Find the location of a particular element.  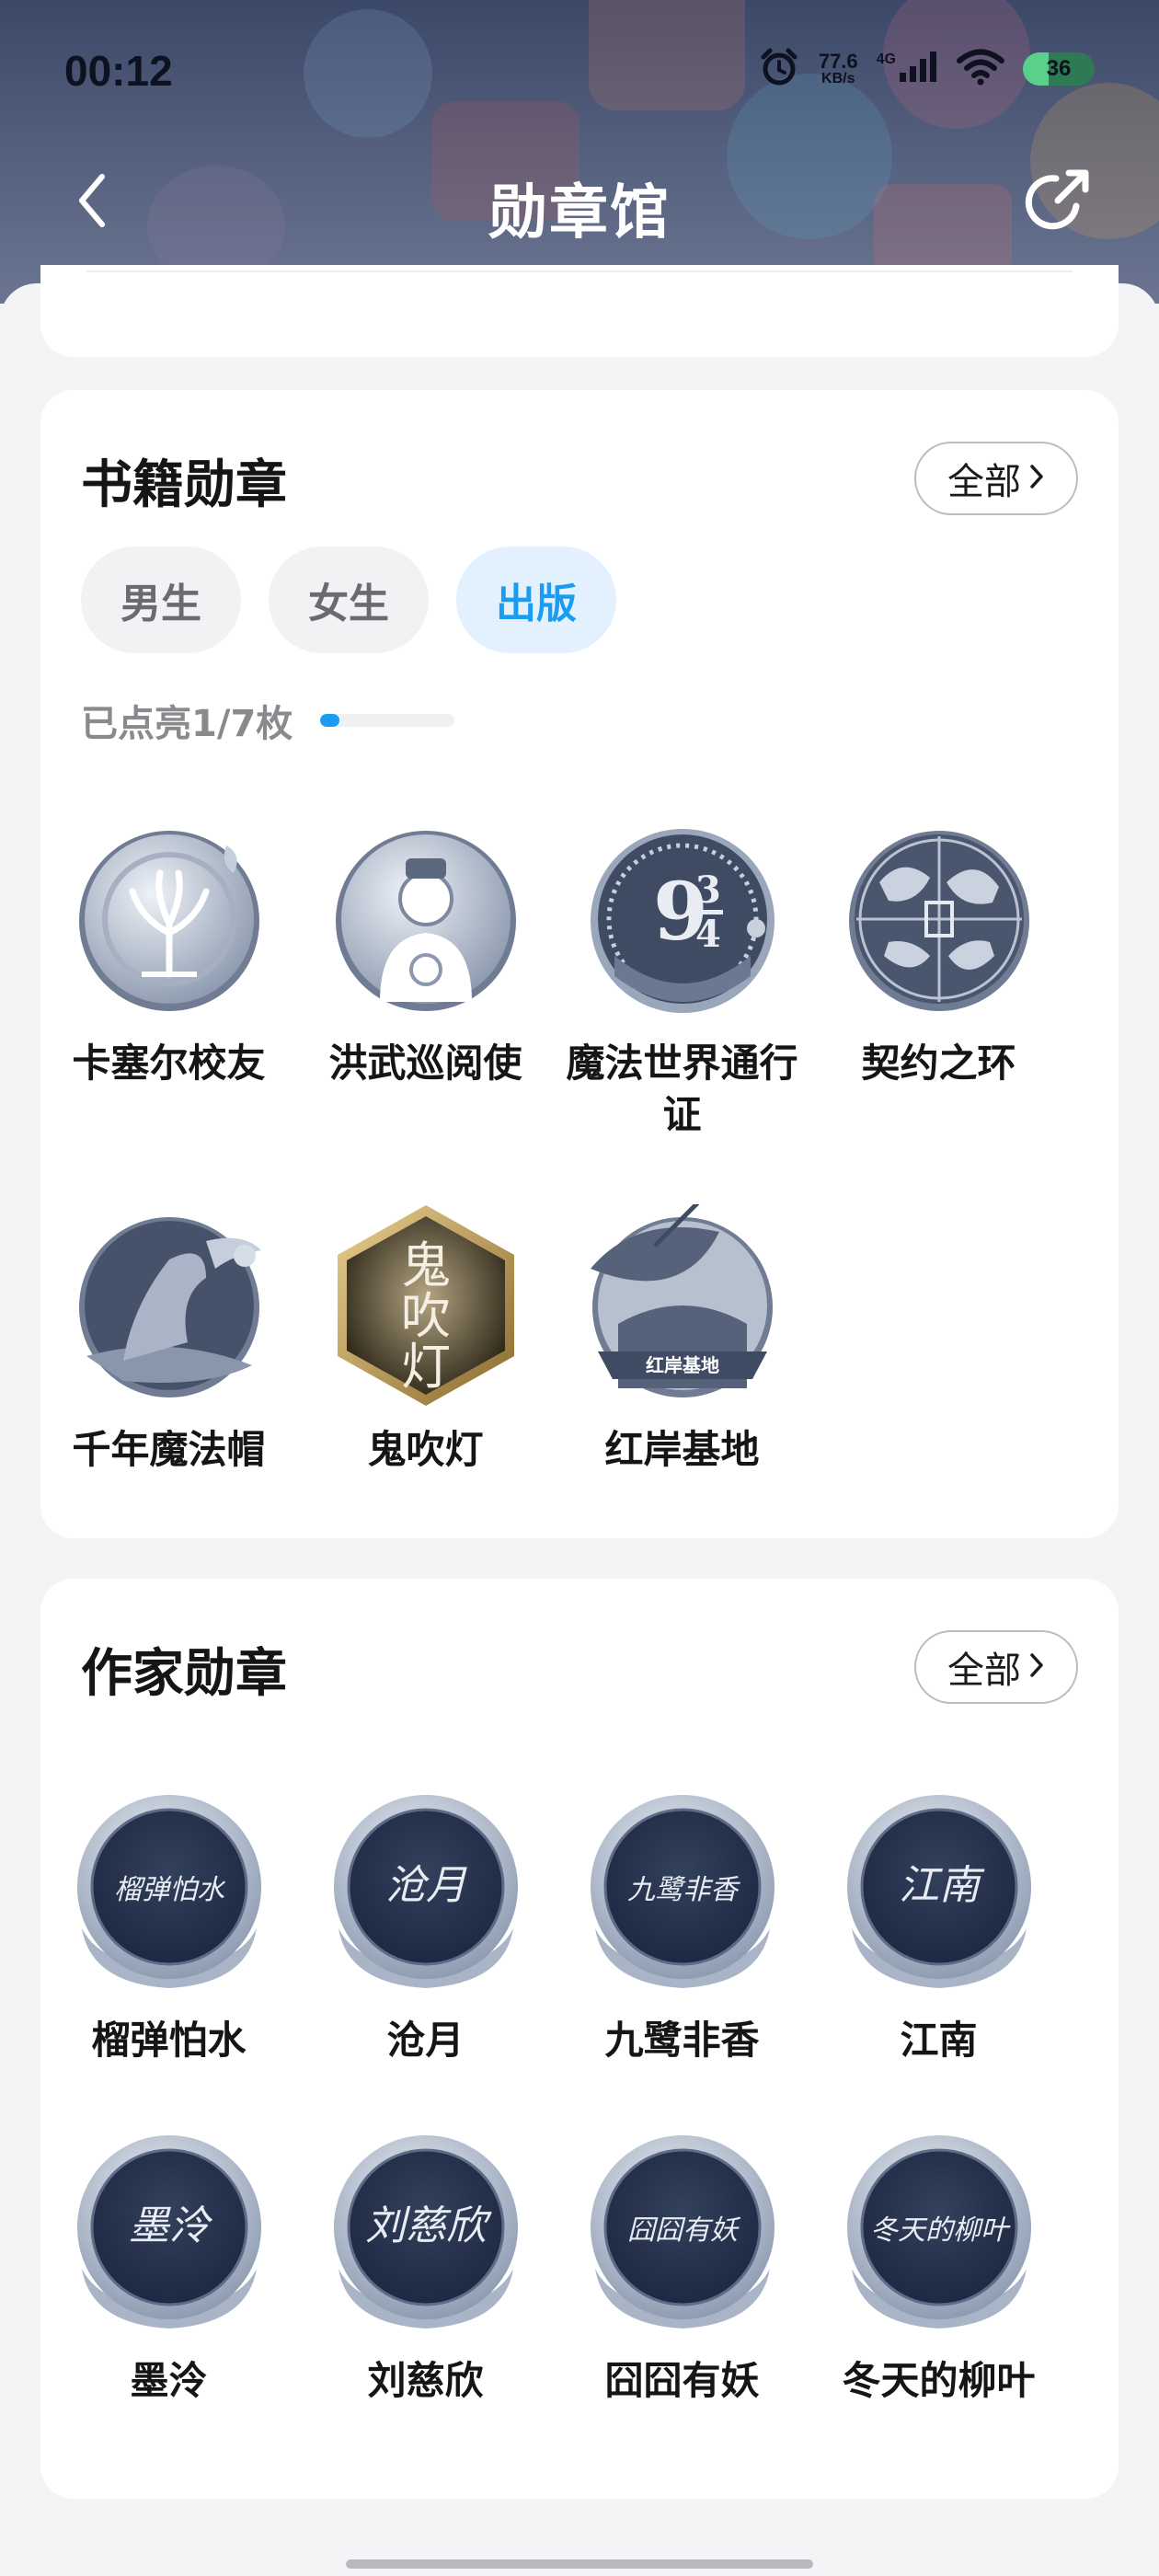

signature-medal-icon: 囧囧有妖 is located at coordinates (682, 2236).